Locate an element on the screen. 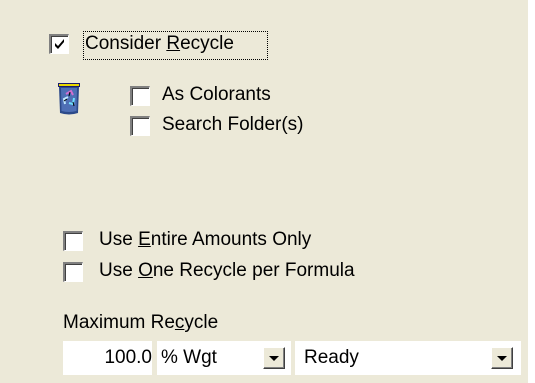 This screenshot has height=383, width=535. use-entire-amounts-label: Use Entire Amounts Only is located at coordinates (205, 240).